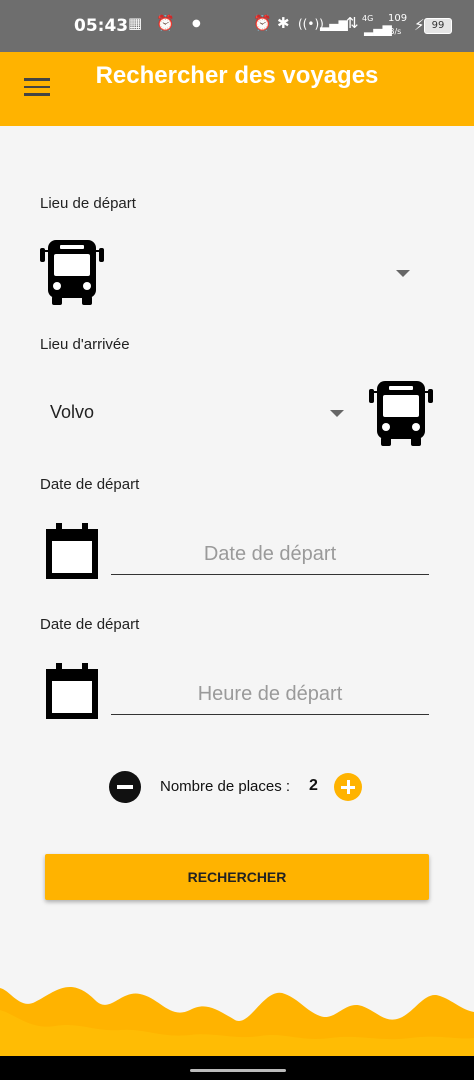 This screenshot has width=474, height=1080. I want to click on arrival-label: Lieu d'arrivée, so click(85, 344).